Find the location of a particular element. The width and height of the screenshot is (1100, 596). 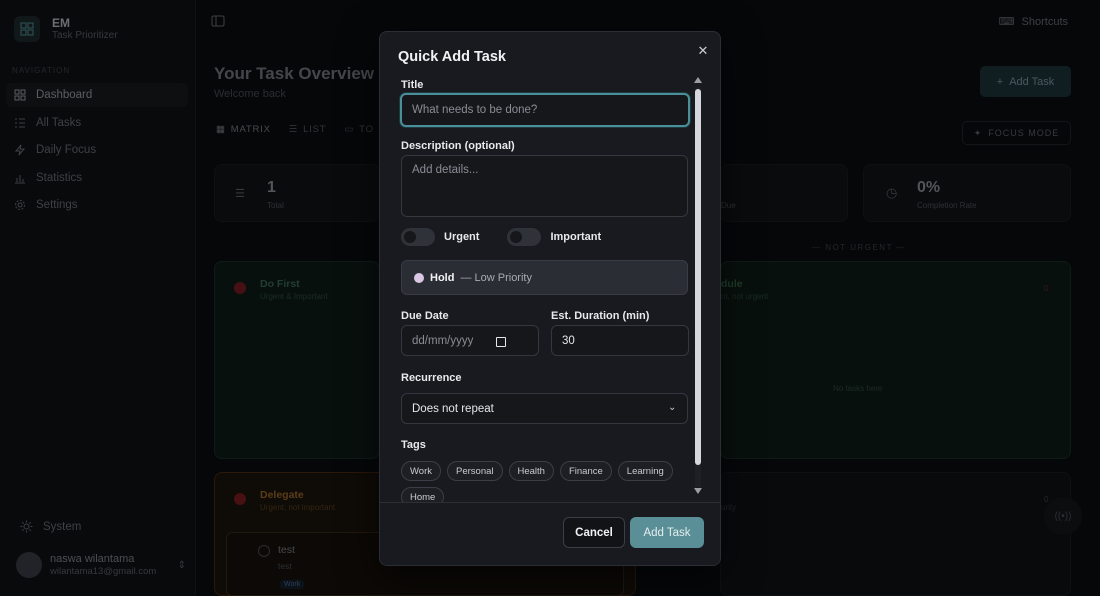

important-toggle is located at coordinates (524, 237).